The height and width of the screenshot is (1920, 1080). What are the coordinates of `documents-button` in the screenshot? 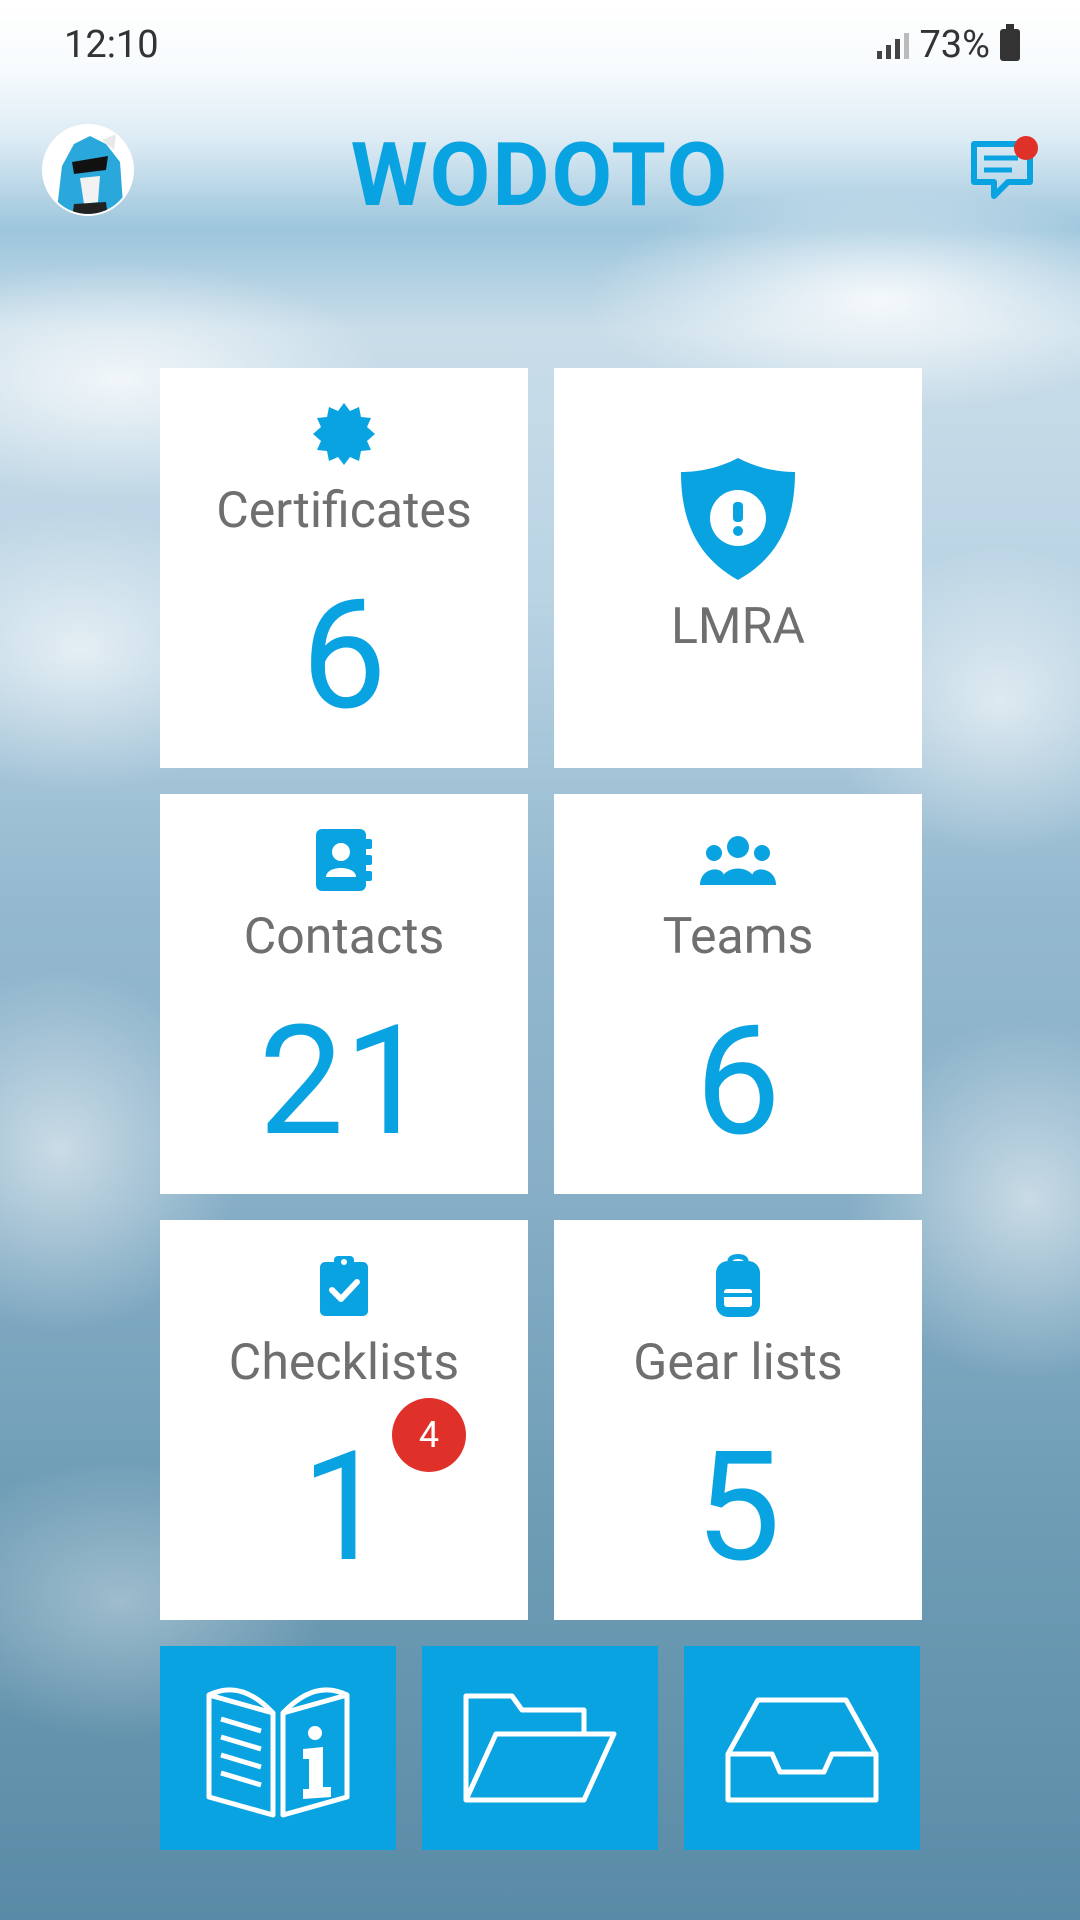 It's located at (540, 1748).